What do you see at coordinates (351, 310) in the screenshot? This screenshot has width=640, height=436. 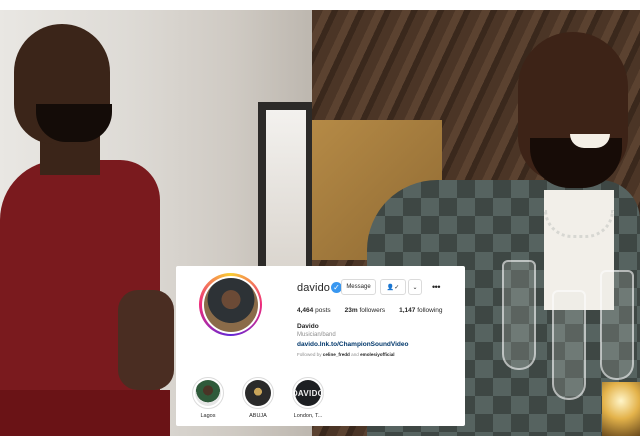 I see `followers-count: 23m` at bounding box center [351, 310].